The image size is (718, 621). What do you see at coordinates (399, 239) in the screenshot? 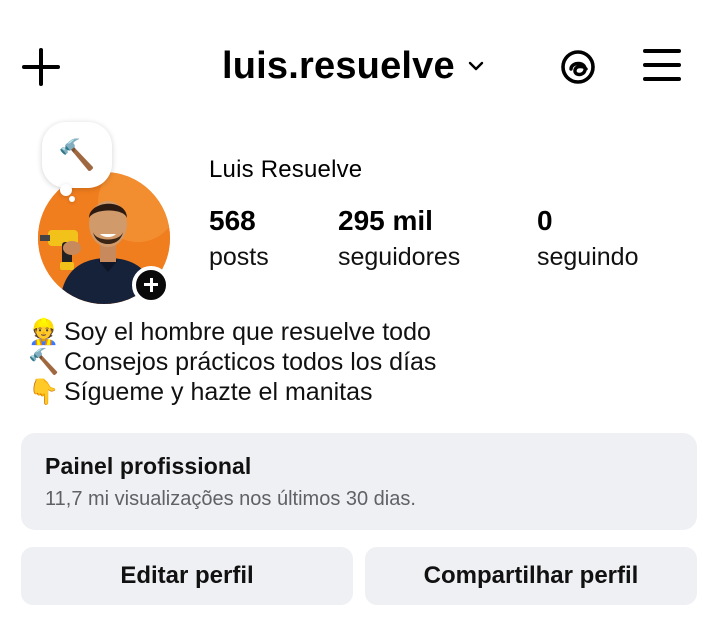
I see `stat-followers: 295 mil seguidores` at bounding box center [399, 239].